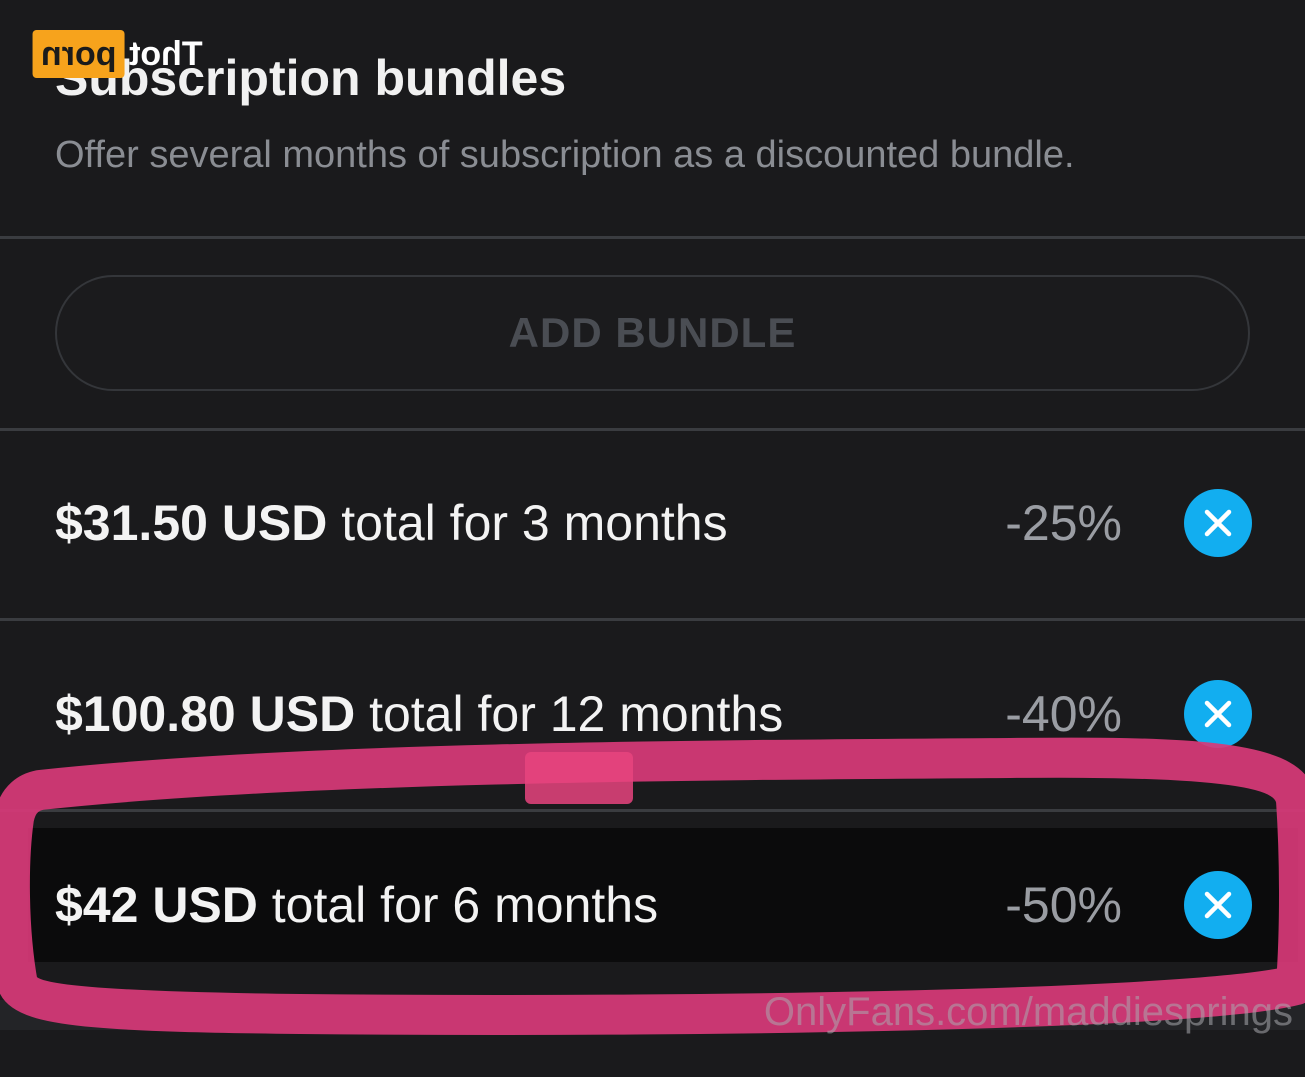 This screenshot has width=1305, height=1077. What do you see at coordinates (191, 523) in the screenshot?
I see `bundle-price: $31.50 USD` at bounding box center [191, 523].